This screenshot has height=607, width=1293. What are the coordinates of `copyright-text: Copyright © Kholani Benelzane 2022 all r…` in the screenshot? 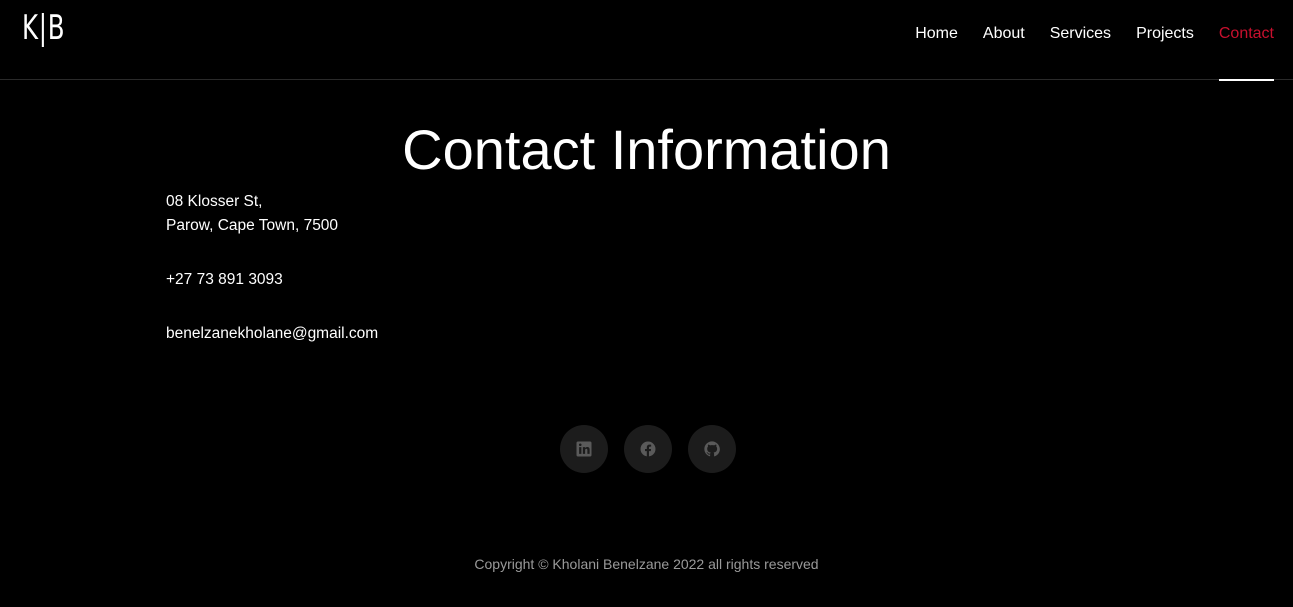 It's located at (646, 564).